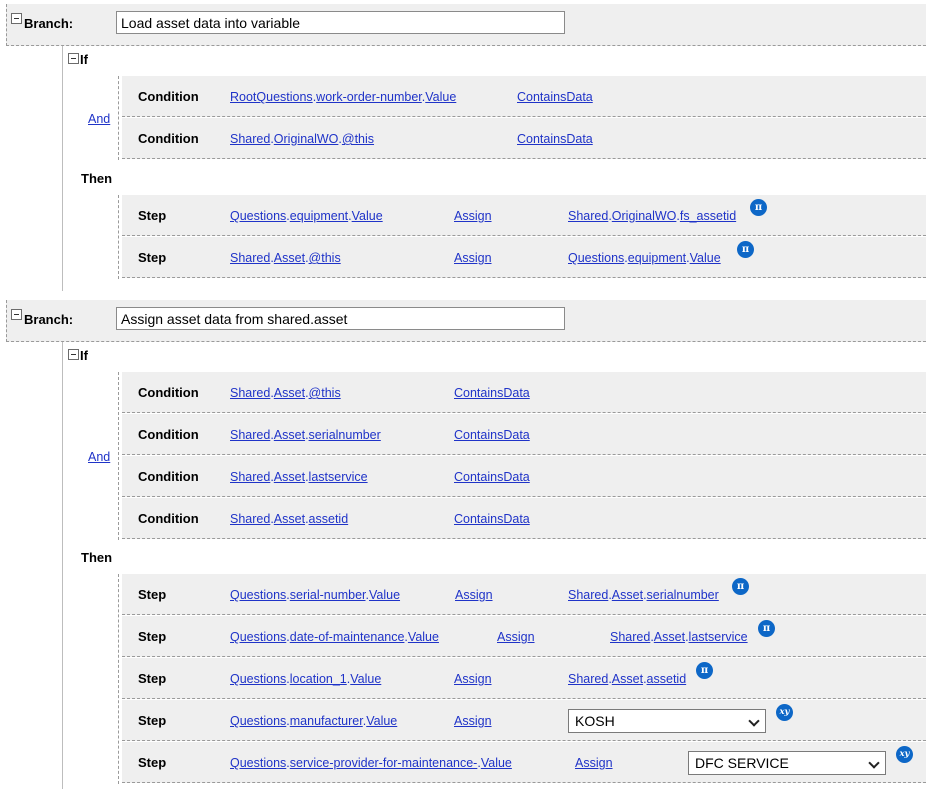  I want to click on step-source-link-segment: equipment, so click(657, 258).